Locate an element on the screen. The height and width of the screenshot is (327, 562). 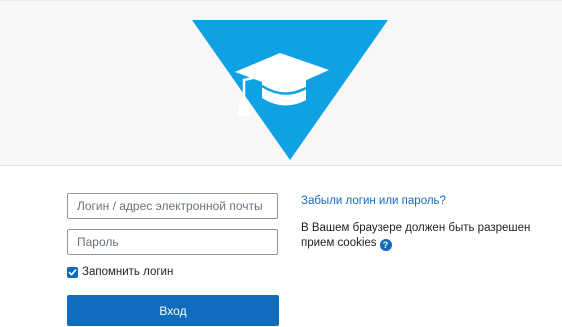
remember-checkbox is located at coordinates (72, 272).